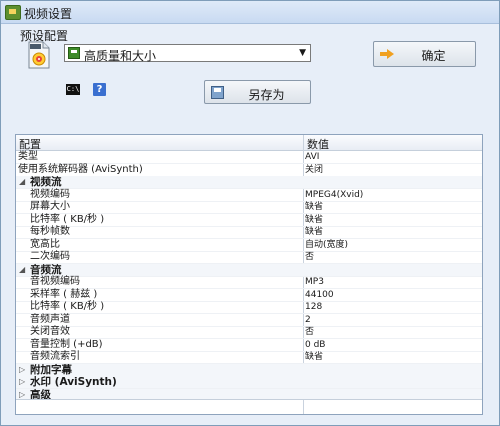 Image resolution: width=500 pixels, height=426 pixels. Describe the element at coordinates (249, 307) in the screenshot. I see `table-row: 比特率 ( KB/秒 ) 128` at that location.